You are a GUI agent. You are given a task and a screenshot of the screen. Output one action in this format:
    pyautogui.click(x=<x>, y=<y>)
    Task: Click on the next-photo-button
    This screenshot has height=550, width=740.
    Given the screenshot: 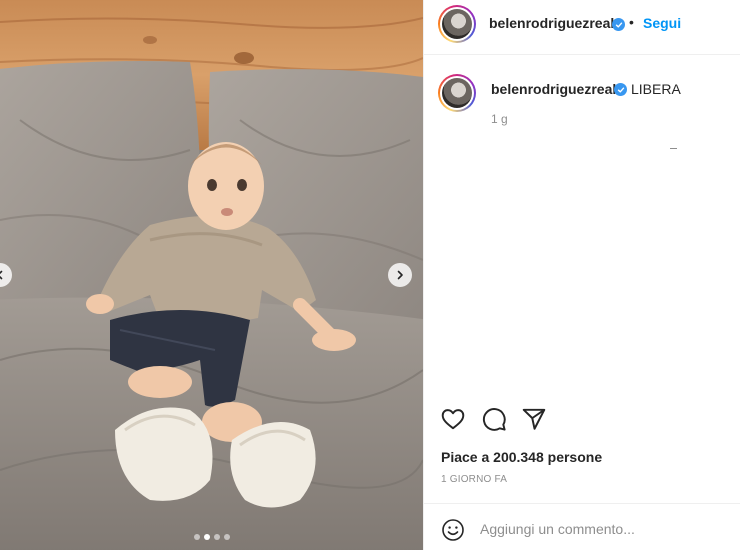 What is the action you would take?
    pyautogui.click(x=400, y=275)
    